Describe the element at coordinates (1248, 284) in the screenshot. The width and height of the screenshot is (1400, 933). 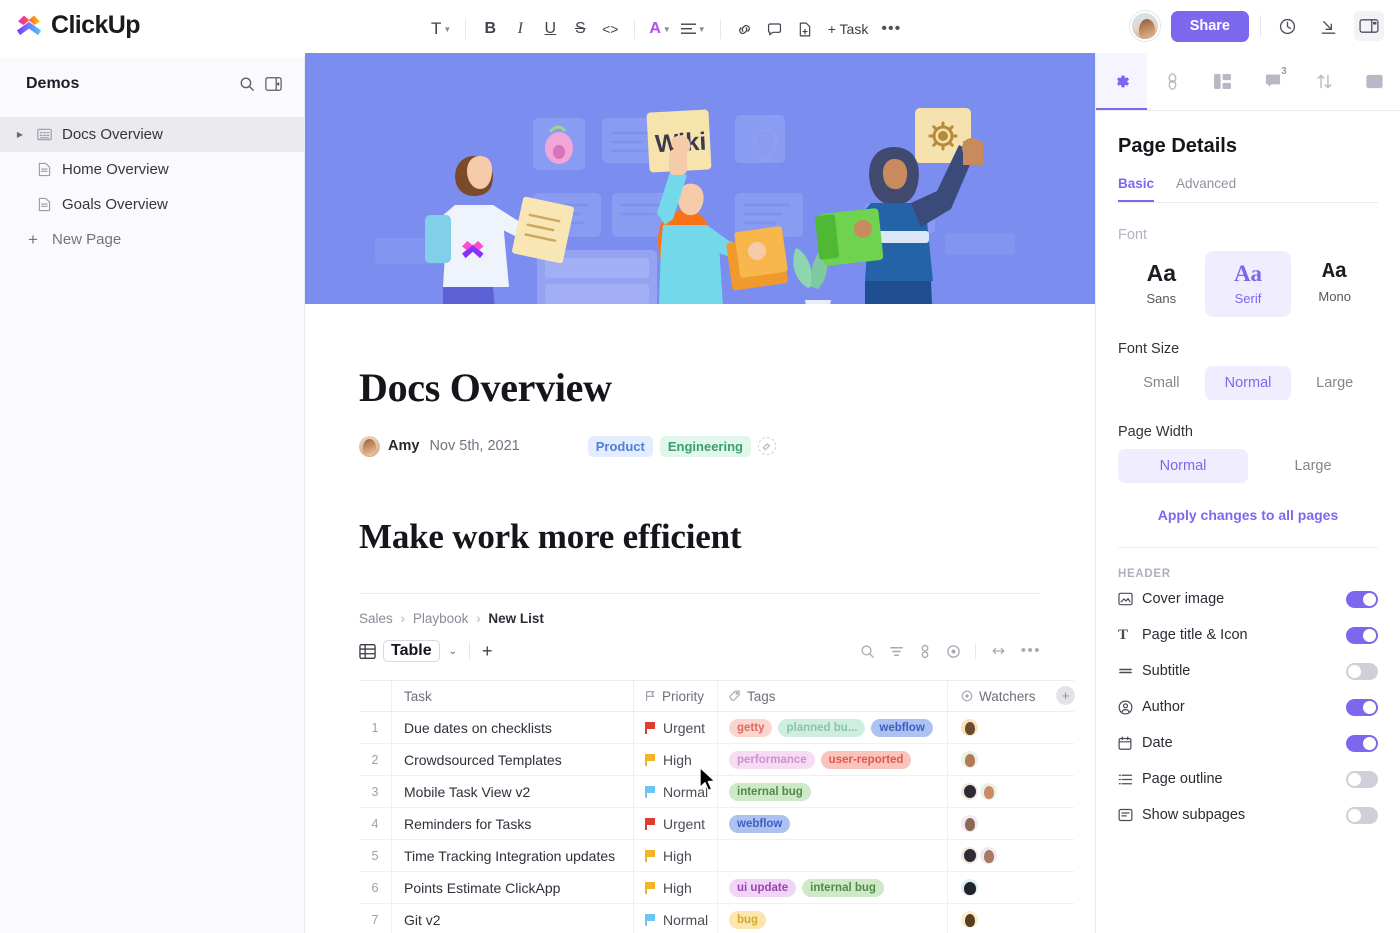
I see `font-option-serif: Aa Serif` at that location.